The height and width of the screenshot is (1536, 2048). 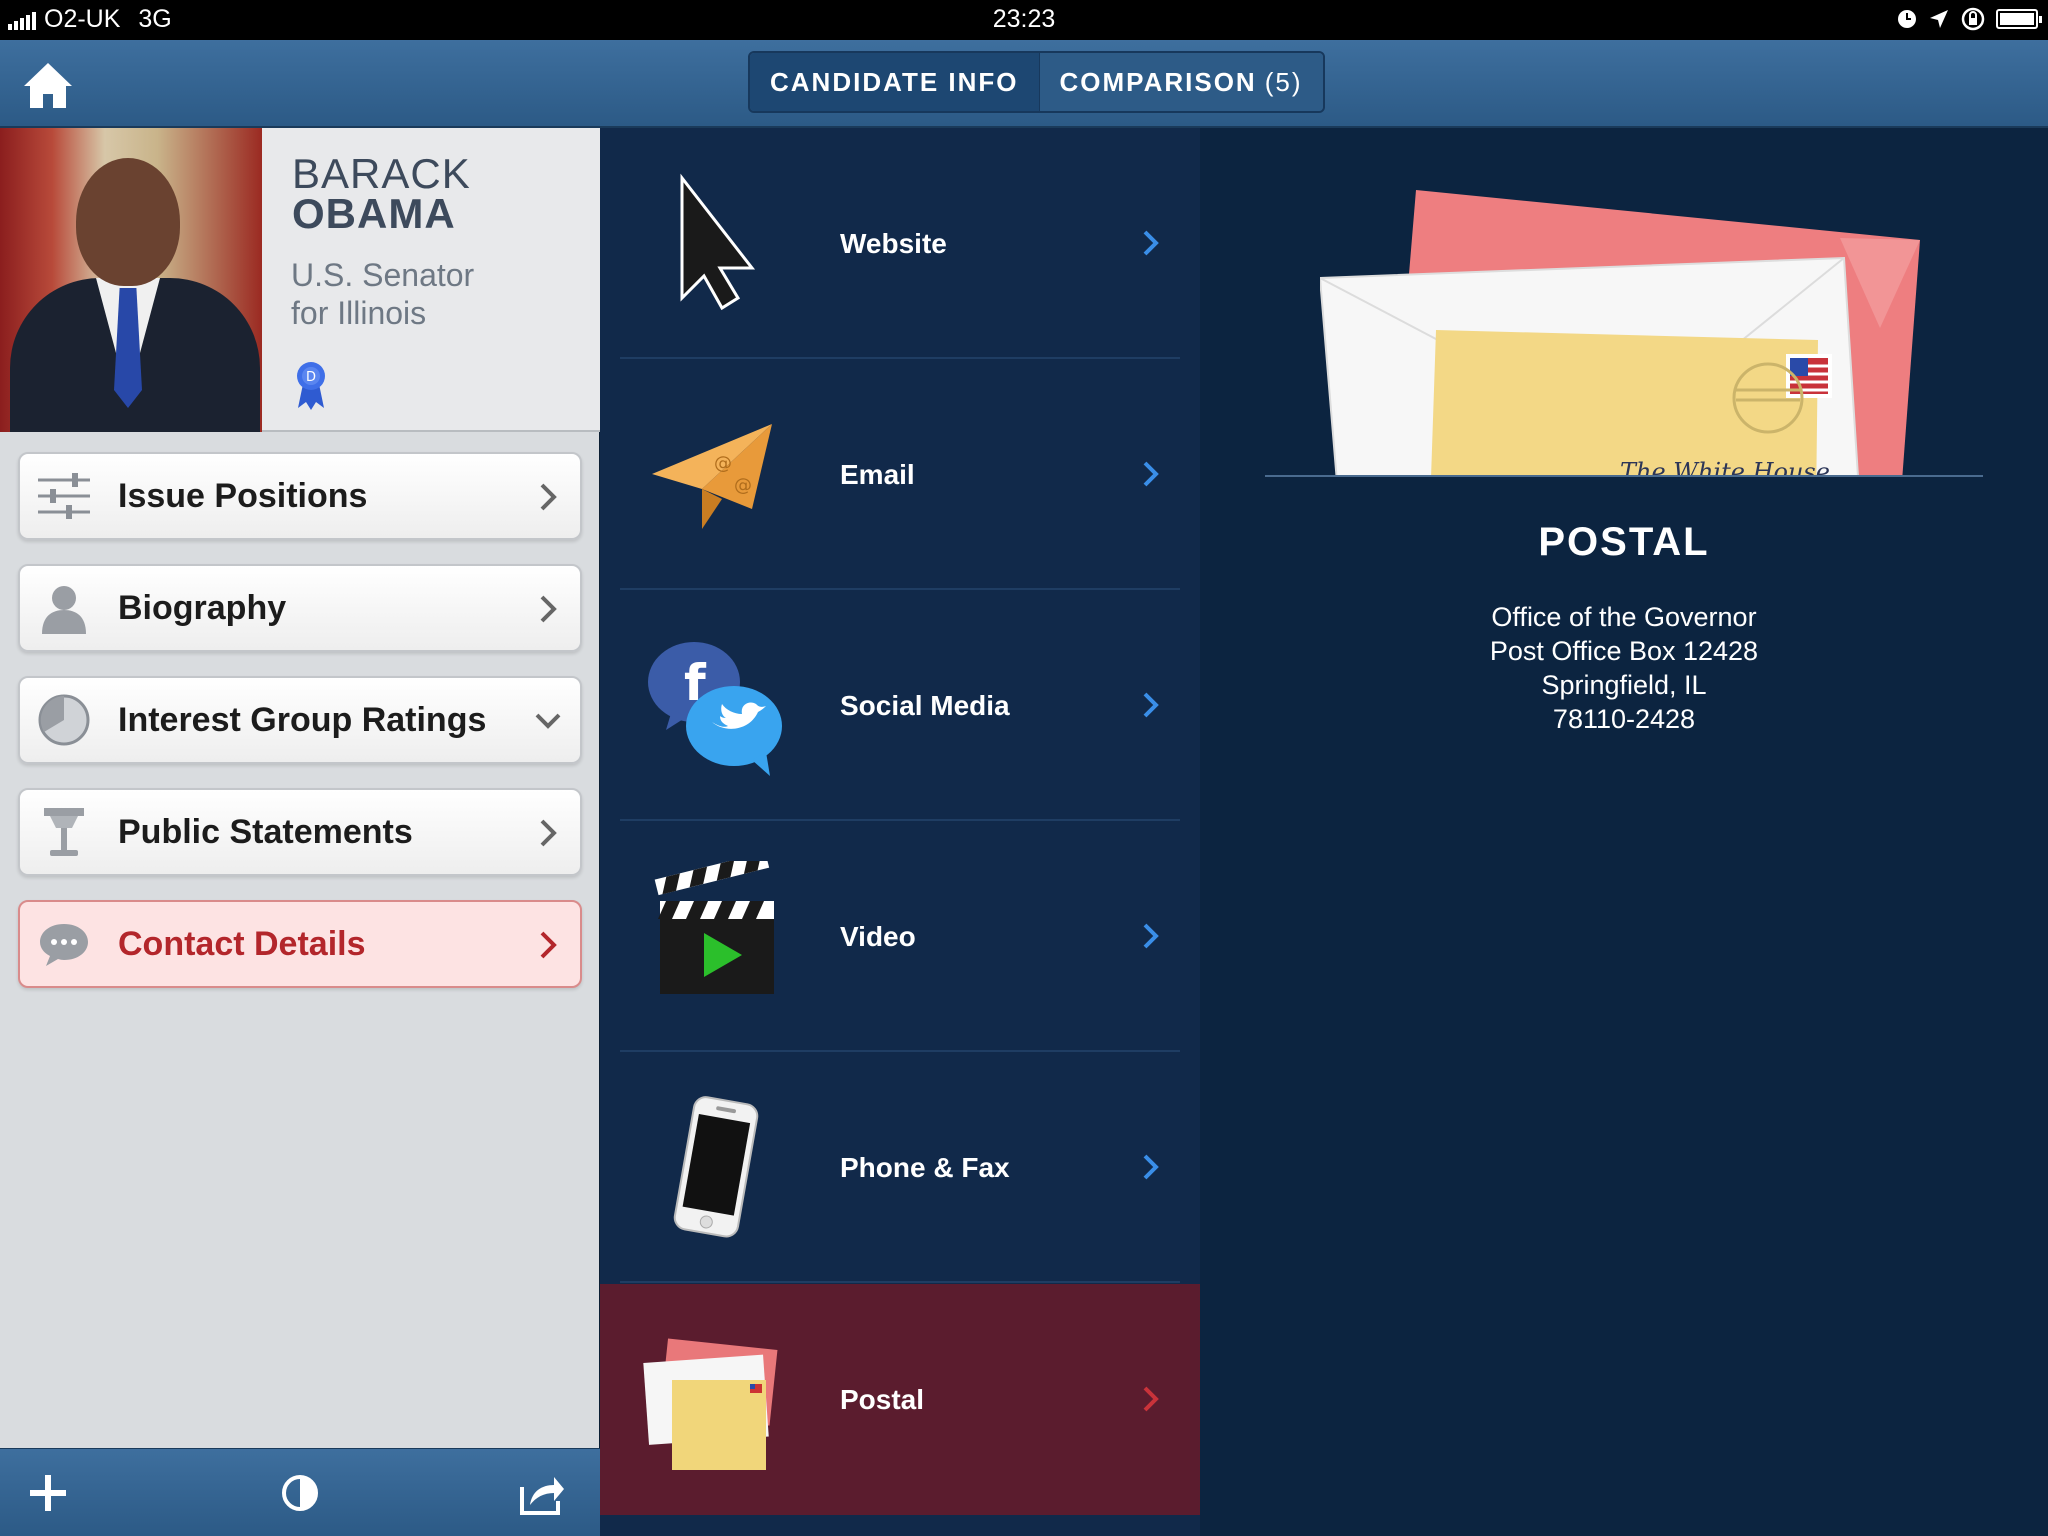 I want to click on rotation-lock-icon, so click(x=1973, y=19).